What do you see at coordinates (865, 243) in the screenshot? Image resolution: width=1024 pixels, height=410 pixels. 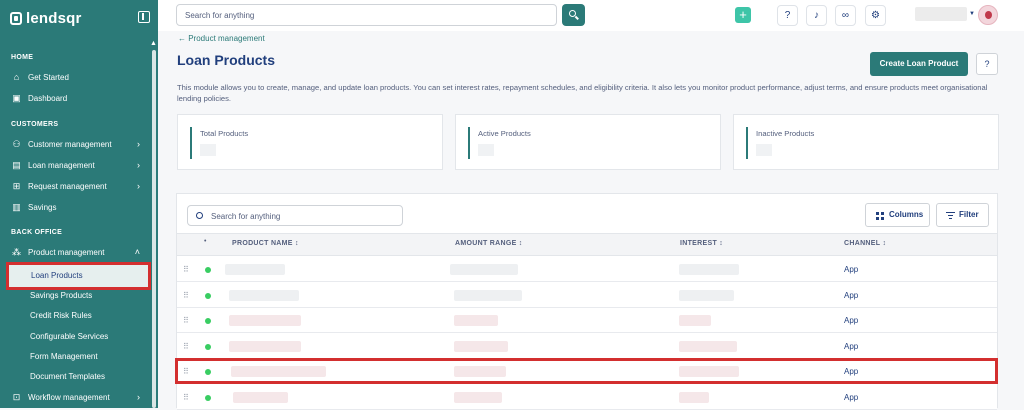 I see `column-header-channel: CHANNEL ↕` at bounding box center [865, 243].